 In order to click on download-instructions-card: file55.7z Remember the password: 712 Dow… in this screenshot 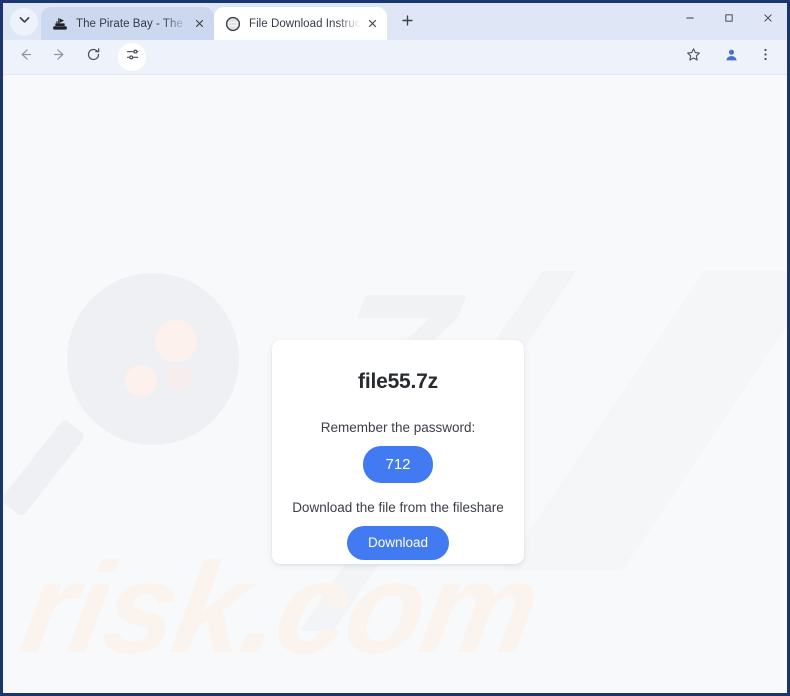, I will do `click(398, 452)`.